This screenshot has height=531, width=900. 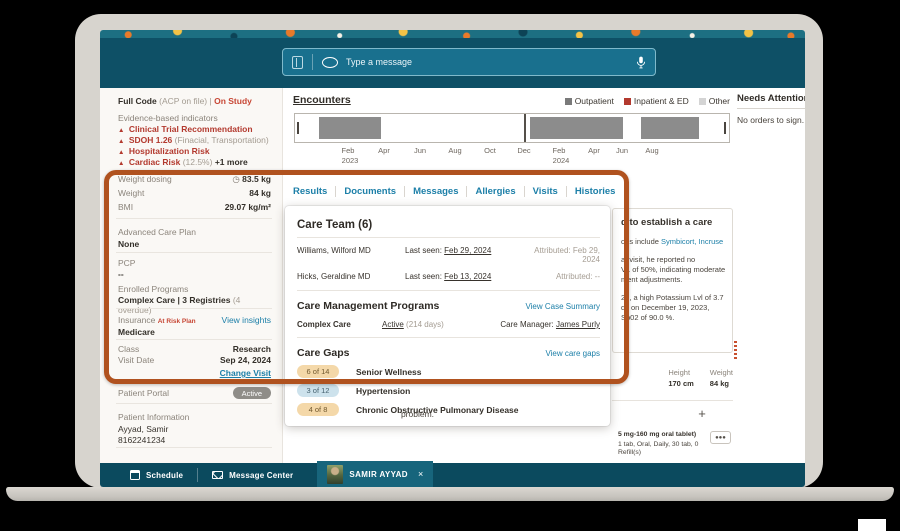 What do you see at coordinates (702, 414) in the screenshot?
I see `add-button: +` at bounding box center [702, 414].